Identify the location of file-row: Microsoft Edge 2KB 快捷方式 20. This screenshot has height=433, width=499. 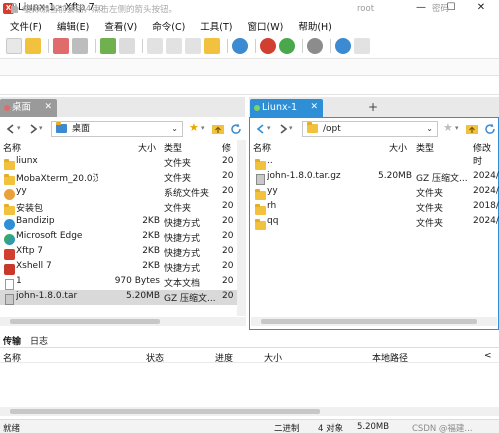
(118, 237).